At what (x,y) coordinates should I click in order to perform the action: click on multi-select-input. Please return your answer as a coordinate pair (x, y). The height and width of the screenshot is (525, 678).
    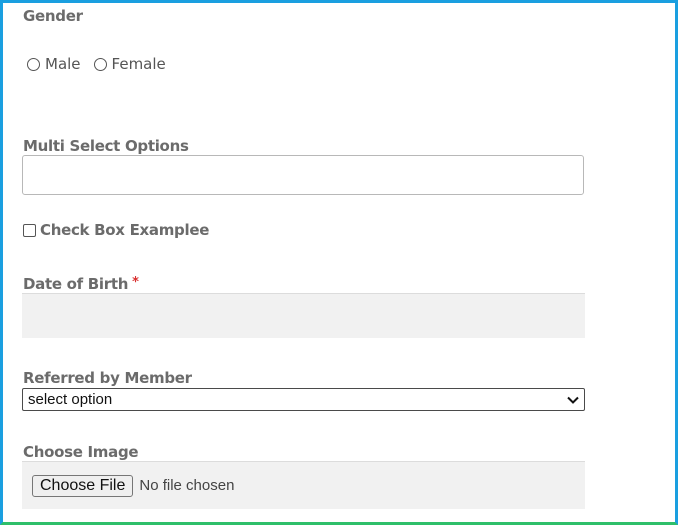
    Looking at the image, I should click on (303, 175).